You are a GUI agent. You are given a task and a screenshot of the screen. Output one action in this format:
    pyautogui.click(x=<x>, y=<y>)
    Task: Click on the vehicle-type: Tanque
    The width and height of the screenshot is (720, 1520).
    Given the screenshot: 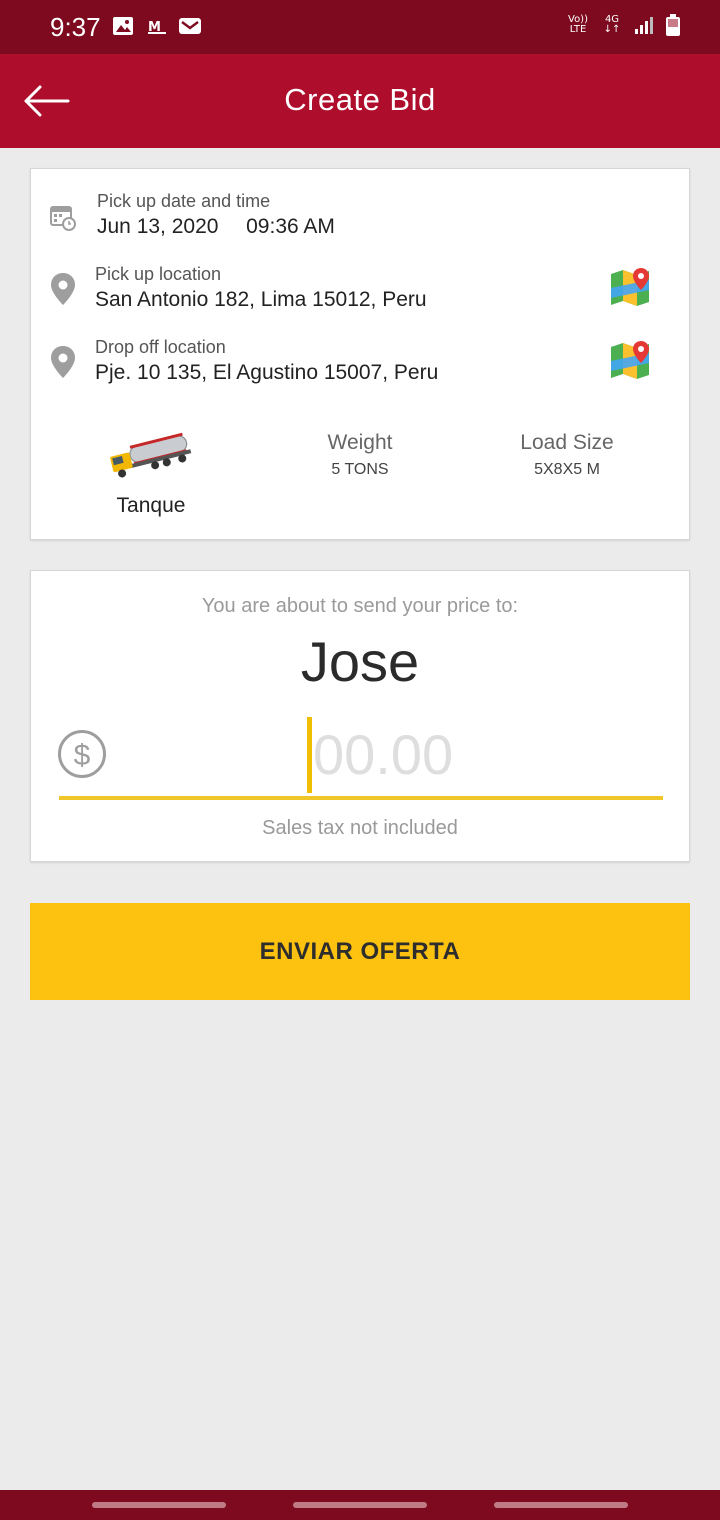 What is the action you would take?
    pyautogui.click(x=151, y=505)
    